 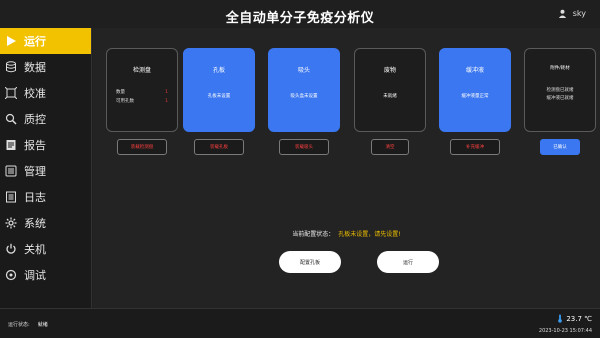 I want to click on settings-icon, so click(x=11, y=223).